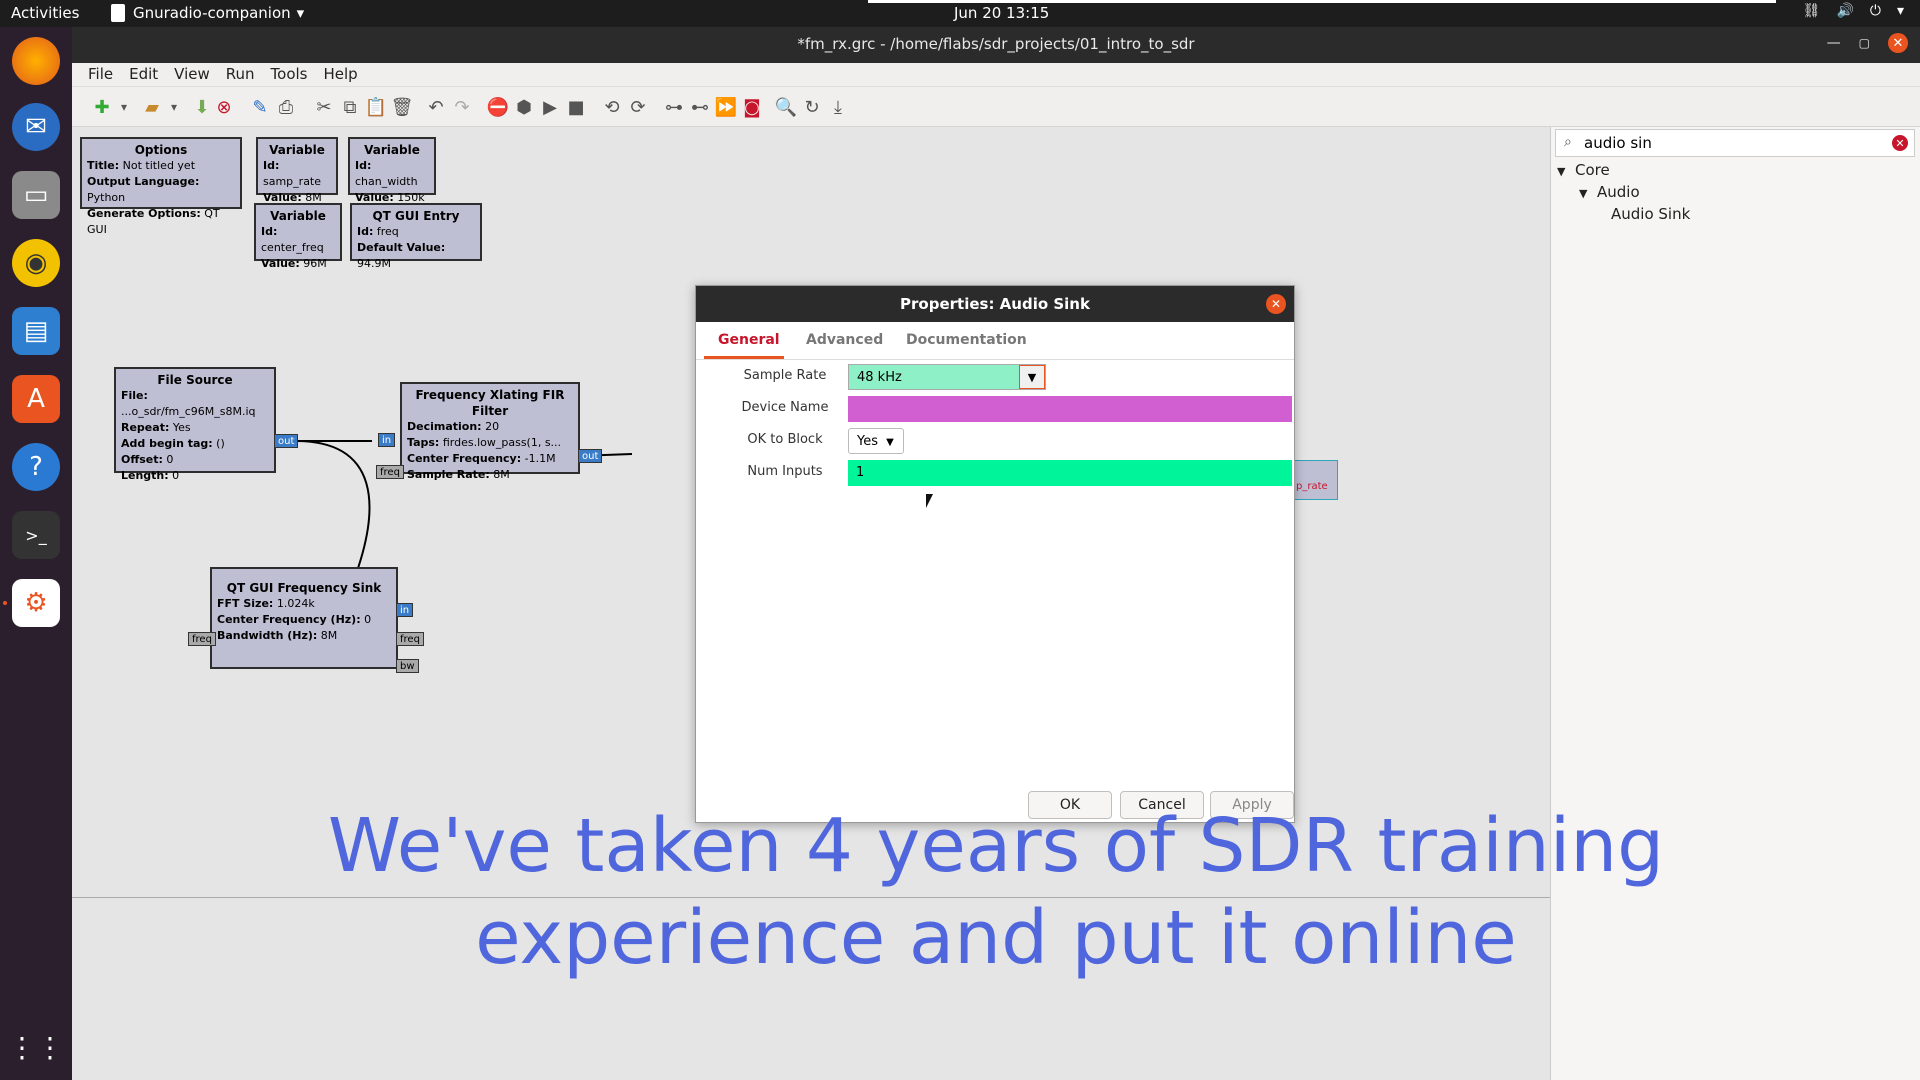 Image resolution: width=1920 pixels, height=1080 pixels. I want to click on fxlating-in-port: in, so click(387, 440).